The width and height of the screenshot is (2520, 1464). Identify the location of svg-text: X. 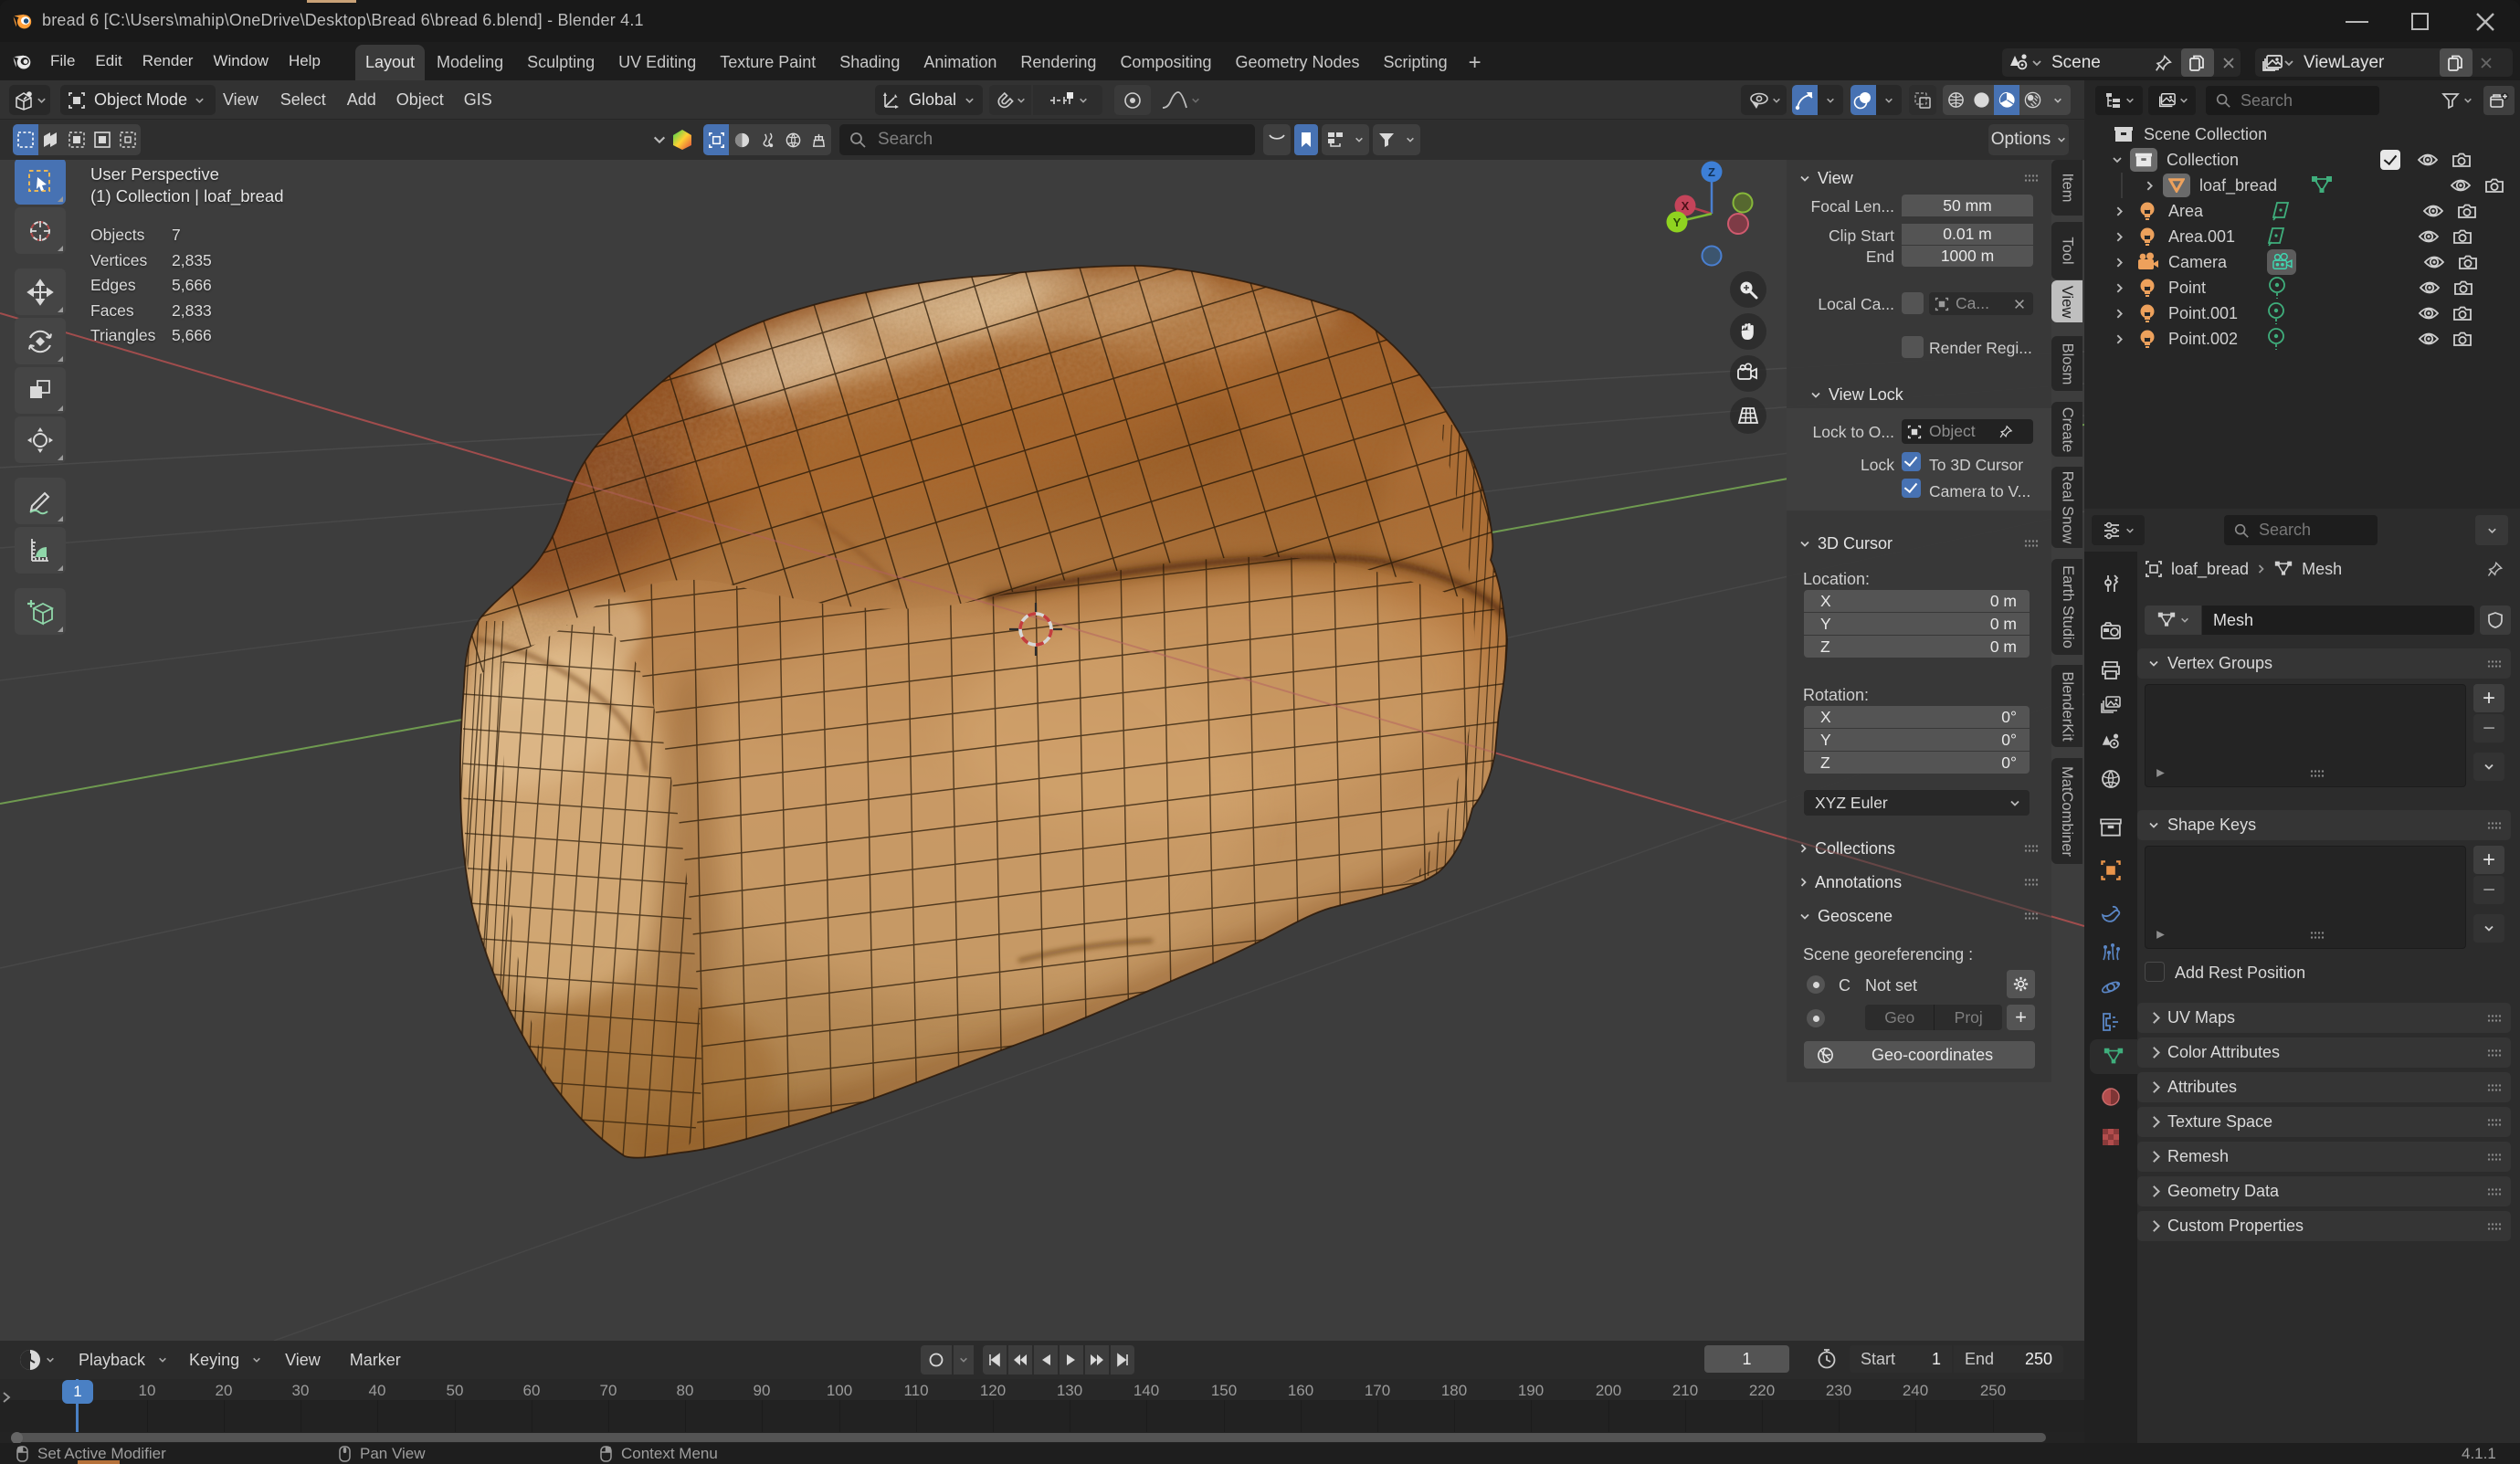
(1686, 206).